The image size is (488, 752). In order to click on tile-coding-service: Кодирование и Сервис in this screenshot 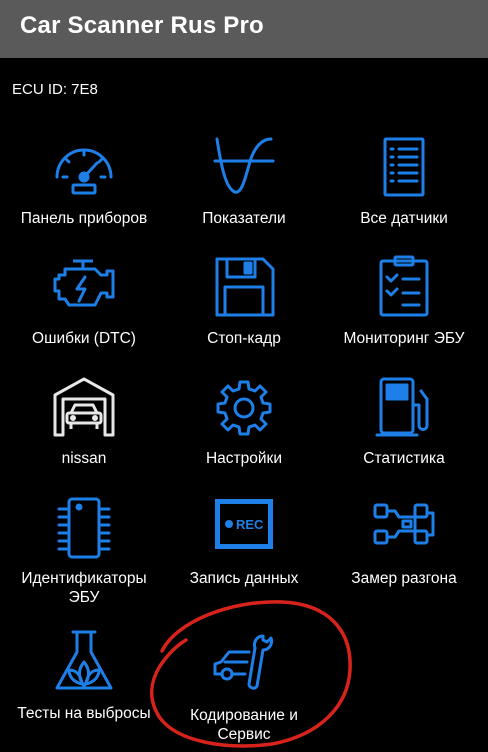, I will do `click(244, 692)`.